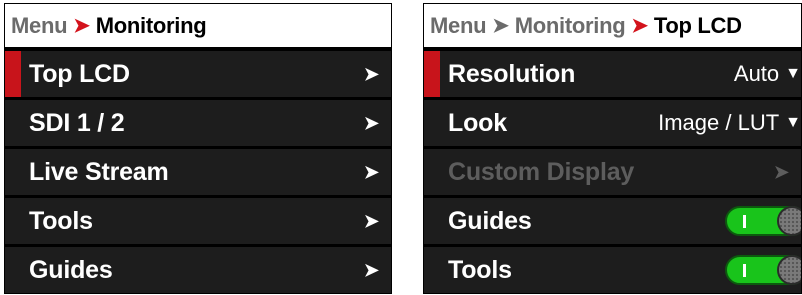  I want to click on breadcrumb-current: Monitoring, so click(151, 25).